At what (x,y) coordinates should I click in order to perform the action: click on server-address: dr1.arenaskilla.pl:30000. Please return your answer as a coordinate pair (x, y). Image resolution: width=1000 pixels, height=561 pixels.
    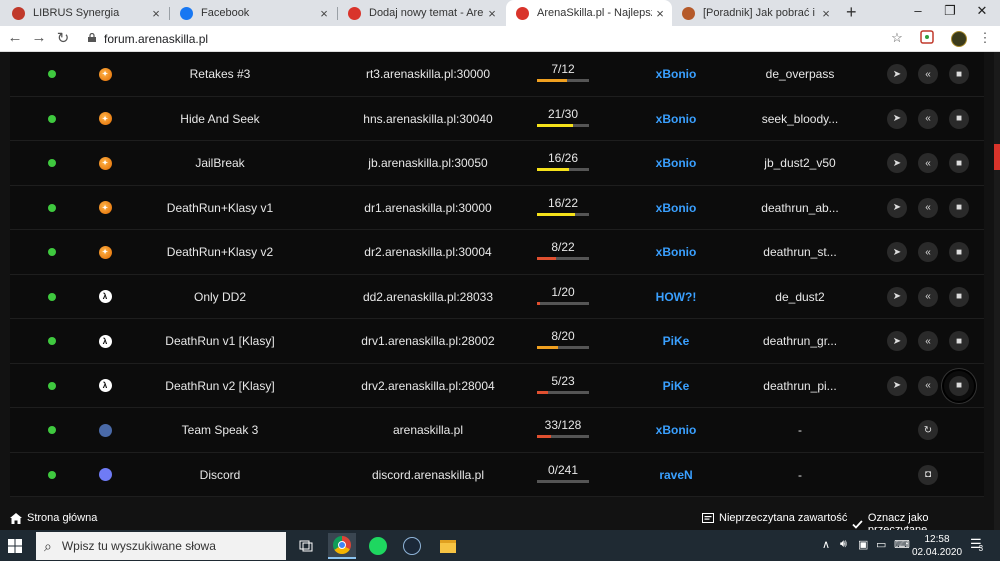
    Looking at the image, I should click on (428, 208).